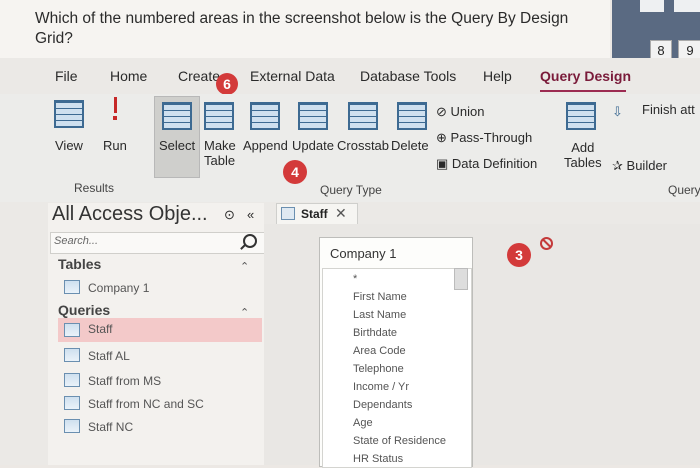 This screenshot has width=700, height=468. Describe the element at coordinates (441, 137) in the screenshot. I see `globe-icon: ⊕` at that location.